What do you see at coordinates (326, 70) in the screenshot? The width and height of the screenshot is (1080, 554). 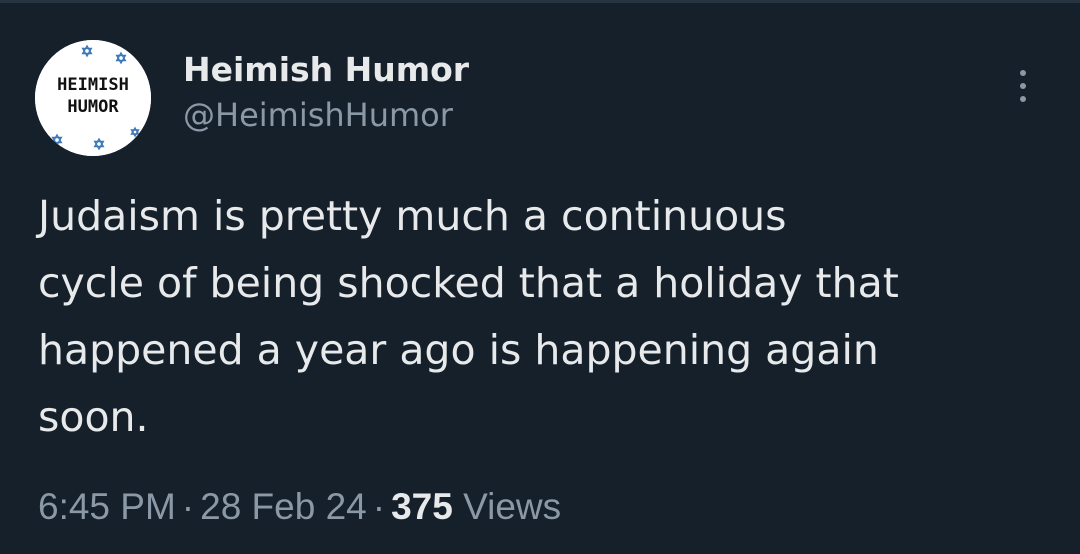 I see `author-display-name: Heimish Humor` at bounding box center [326, 70].